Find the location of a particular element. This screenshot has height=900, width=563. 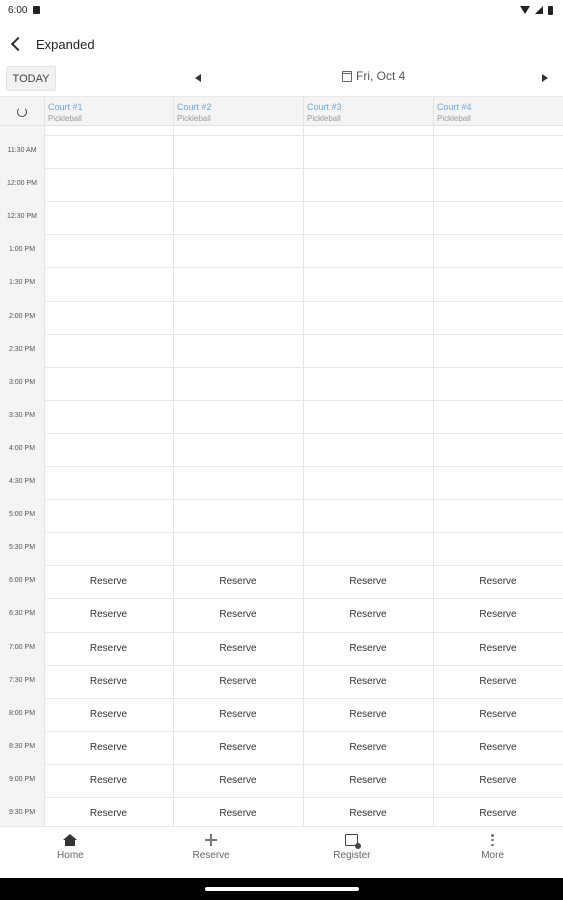

status-time: 6:00 is located at coordinates (18, 10).